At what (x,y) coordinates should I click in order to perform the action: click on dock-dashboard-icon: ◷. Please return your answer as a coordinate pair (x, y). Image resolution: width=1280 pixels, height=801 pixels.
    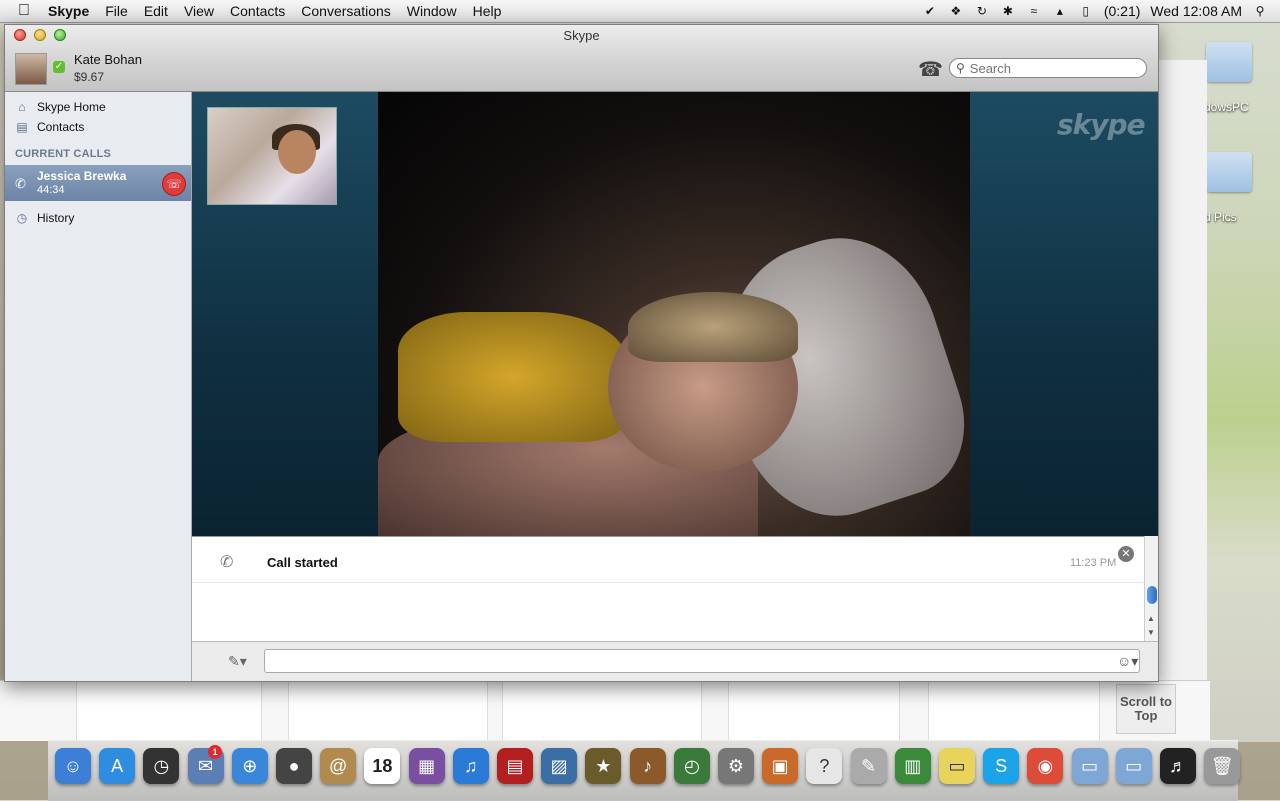
    Looking at the image, I should click on (161, 766).